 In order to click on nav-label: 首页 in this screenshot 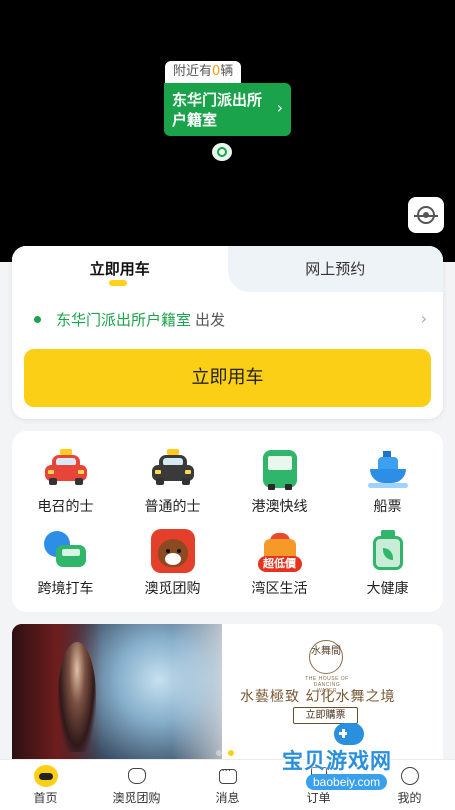, I will do `click(45, 798)`.